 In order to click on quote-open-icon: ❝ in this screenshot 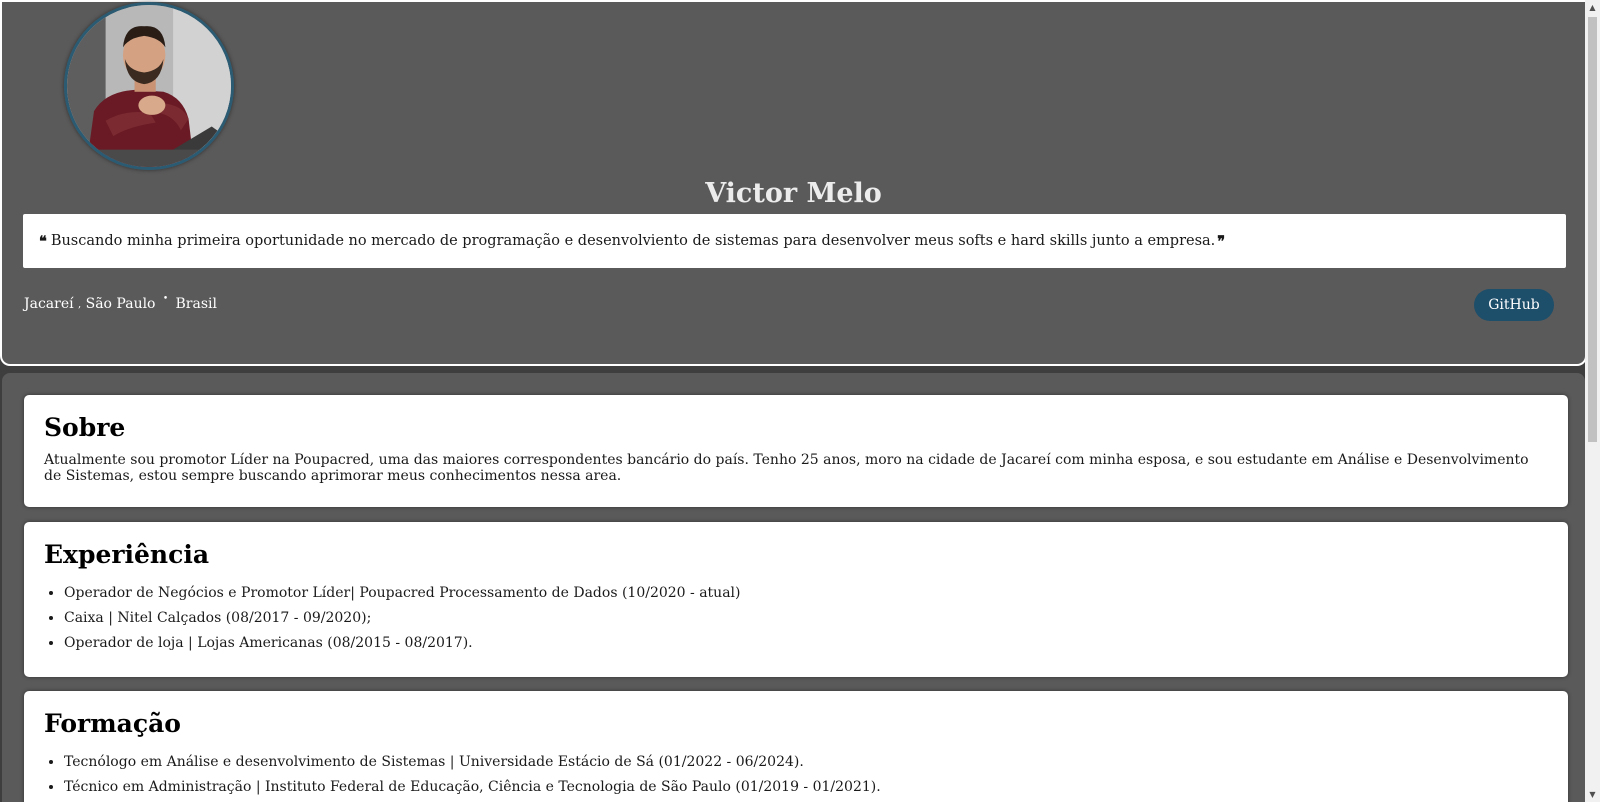, I will do `click(43, 241)`.